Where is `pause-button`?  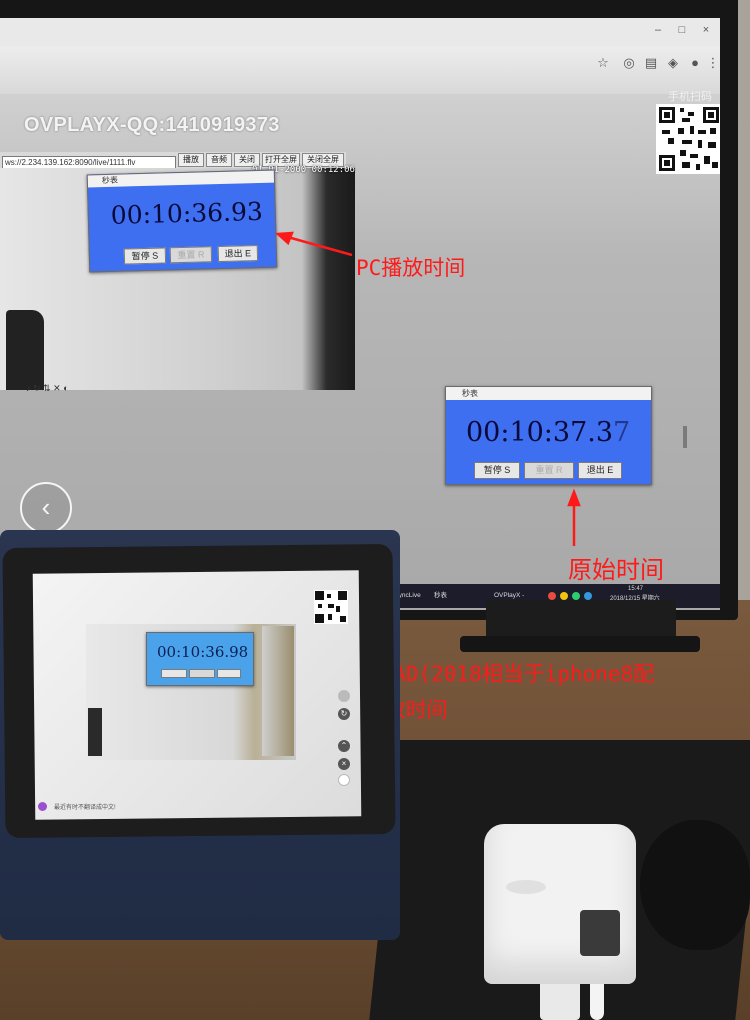
pause-button is located at coordinates (174, 673).